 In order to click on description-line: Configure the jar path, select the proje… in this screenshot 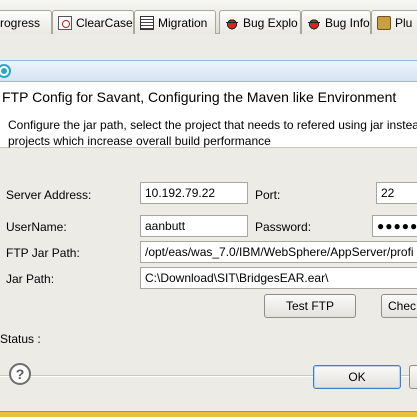, I will do `click(212, 125)`.